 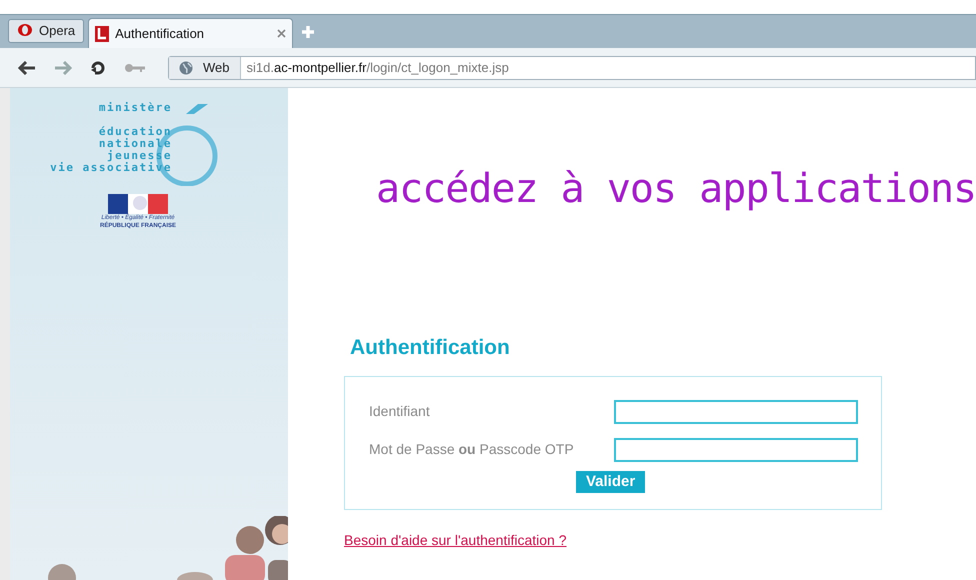 I want to click on address-bar: Web si1d.ac-montpellier.fr/login/ct_logon_mixte.jsp, so click(x=572, y=68).